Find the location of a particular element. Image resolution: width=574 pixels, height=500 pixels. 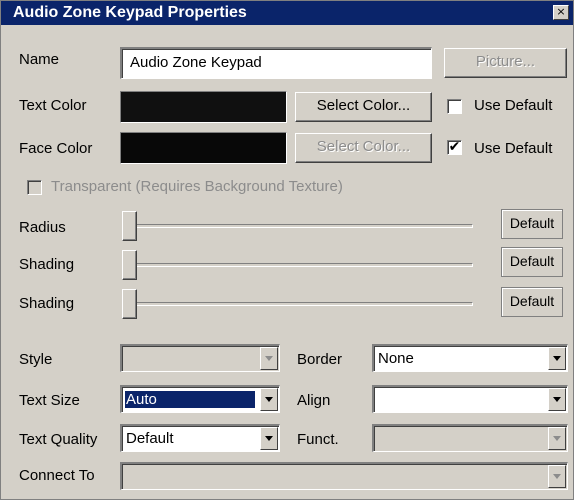

border-dropdown-button is located at coordinates (557, 358).